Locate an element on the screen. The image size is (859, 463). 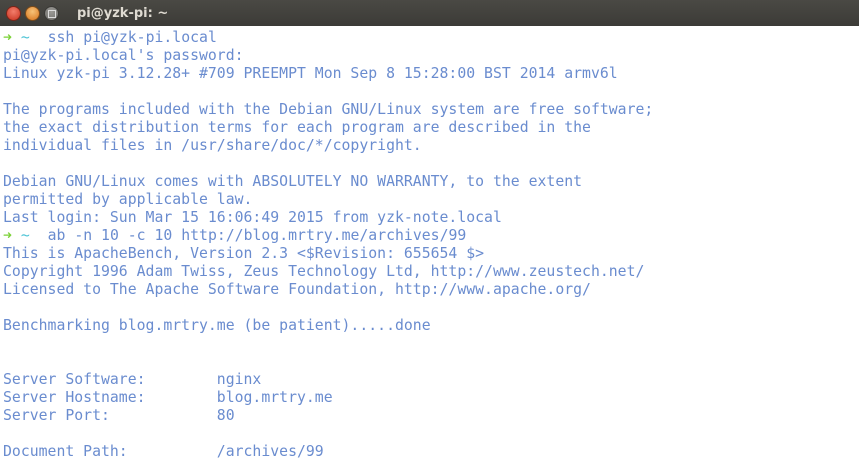
command-line: ➜ ~ ssh pi@yzk-pi.local is located at coordinates (328, 38).